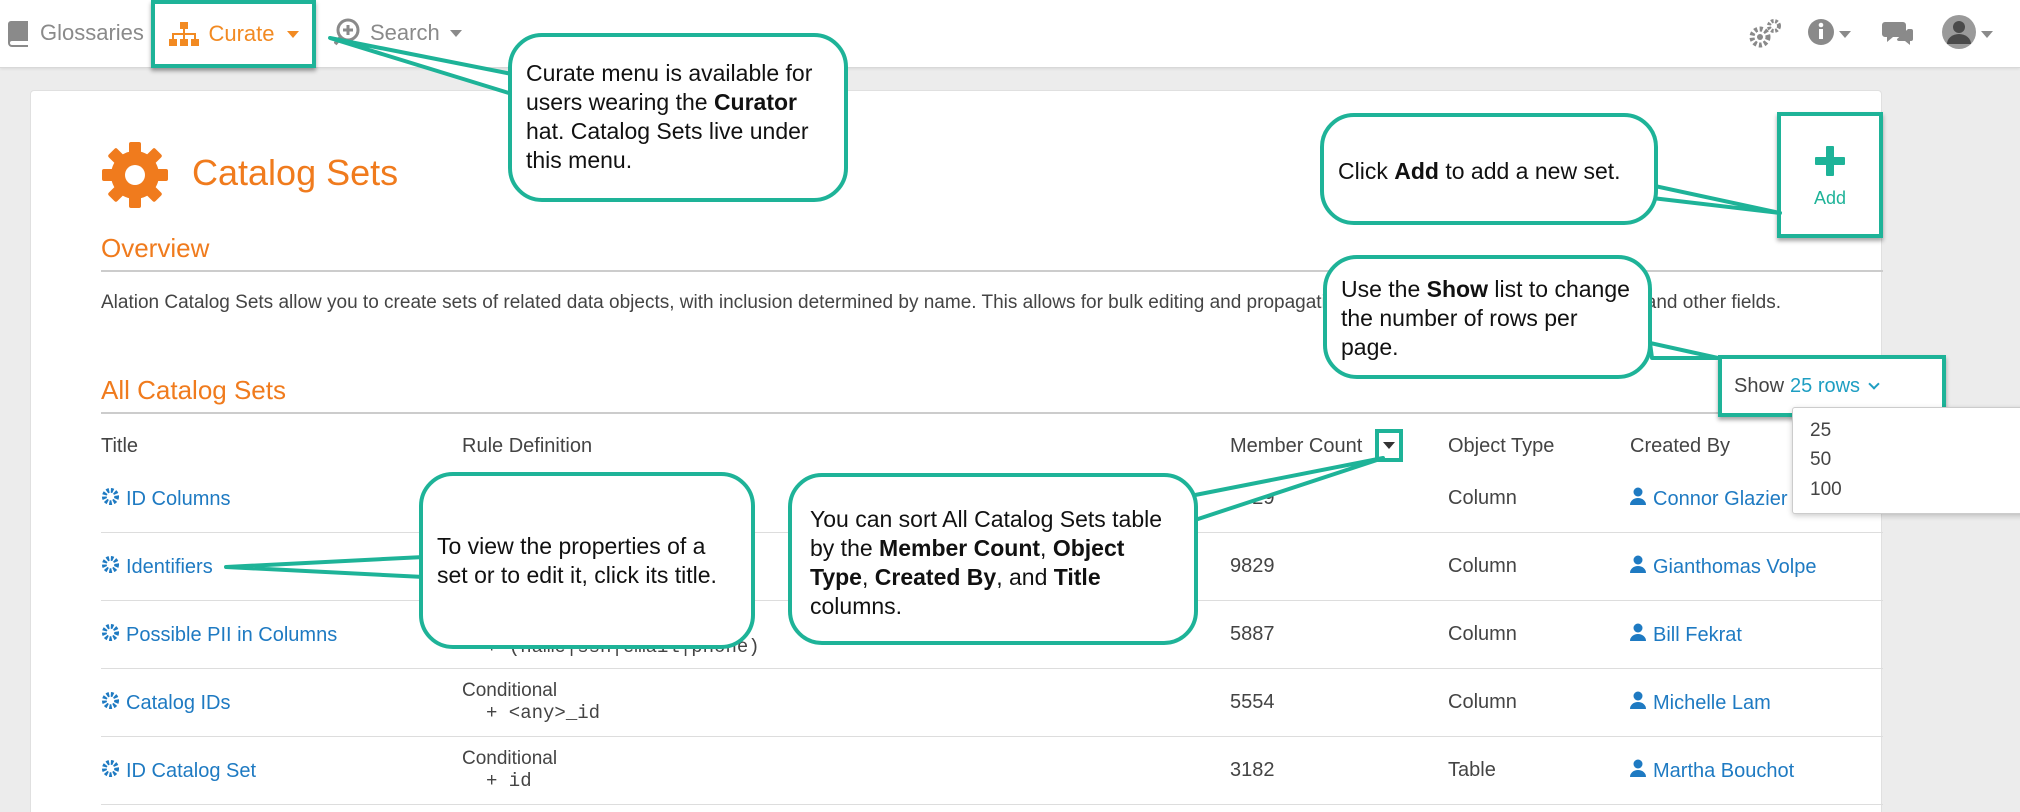 Image resolution: width=2020 pixels, height=812 pixels. Describe the element at coordinates (325, 567) in the screenshot. I see `title-callout-pointer` at that location.